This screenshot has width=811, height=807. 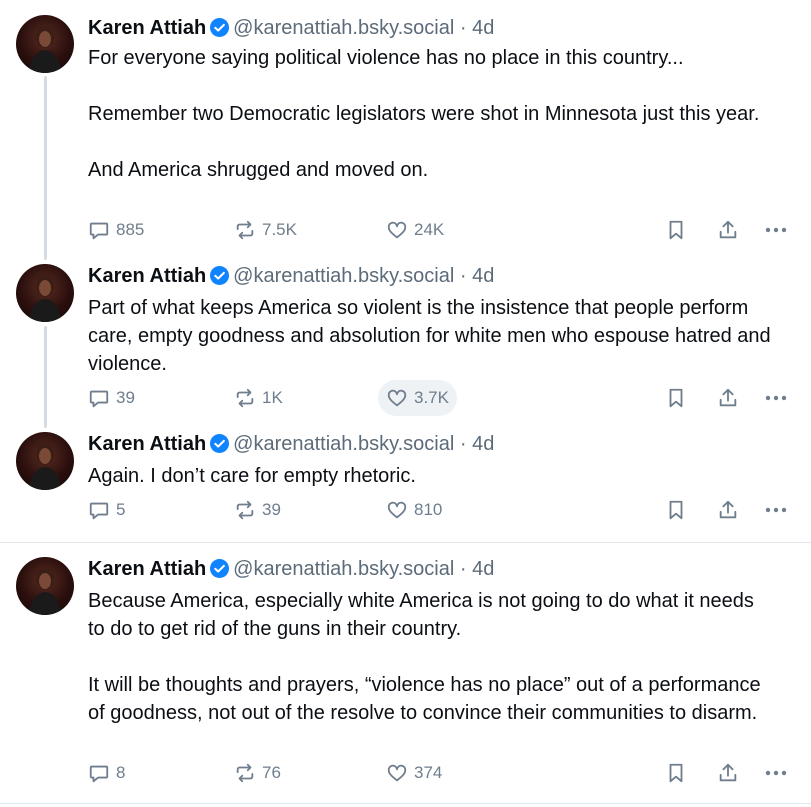 I want to click on like-button: 810, so click(x=414, y=510).